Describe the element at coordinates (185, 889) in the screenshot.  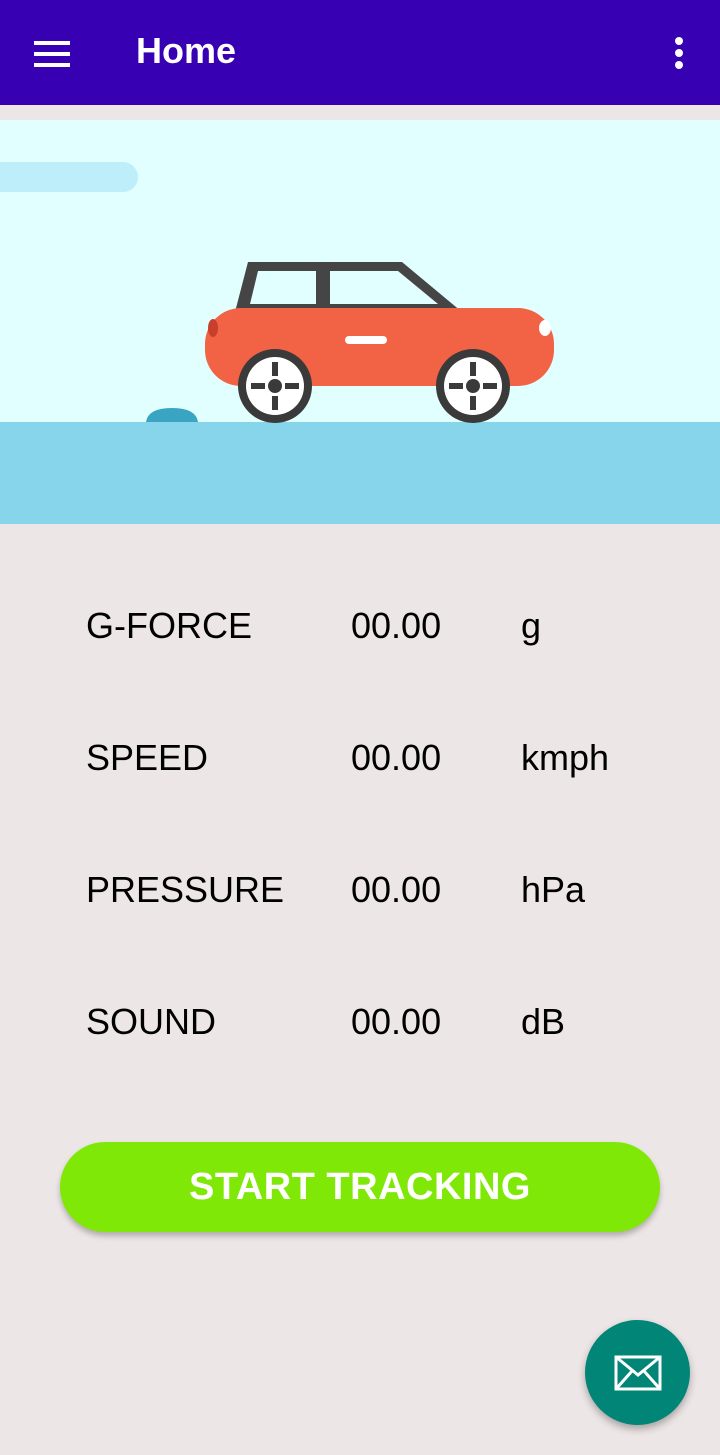
I see `stat-label: PRESSURE` at that location.